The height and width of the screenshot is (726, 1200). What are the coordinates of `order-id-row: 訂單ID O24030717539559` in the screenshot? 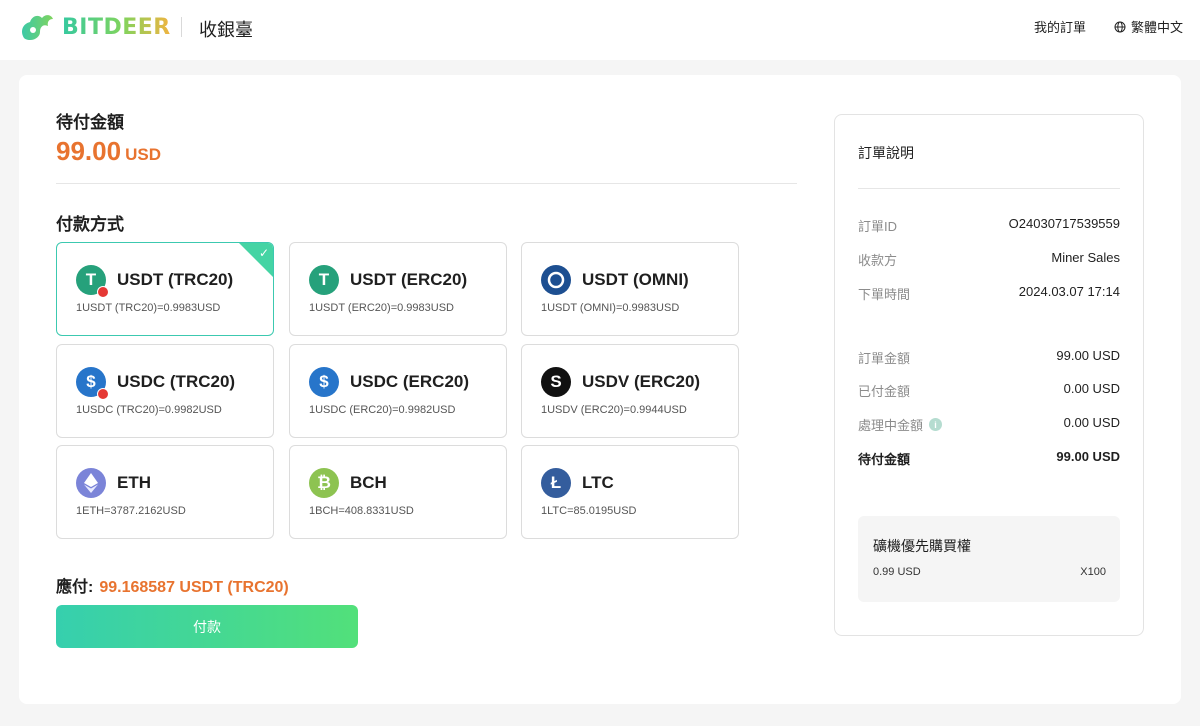 It's located at (989, 225).